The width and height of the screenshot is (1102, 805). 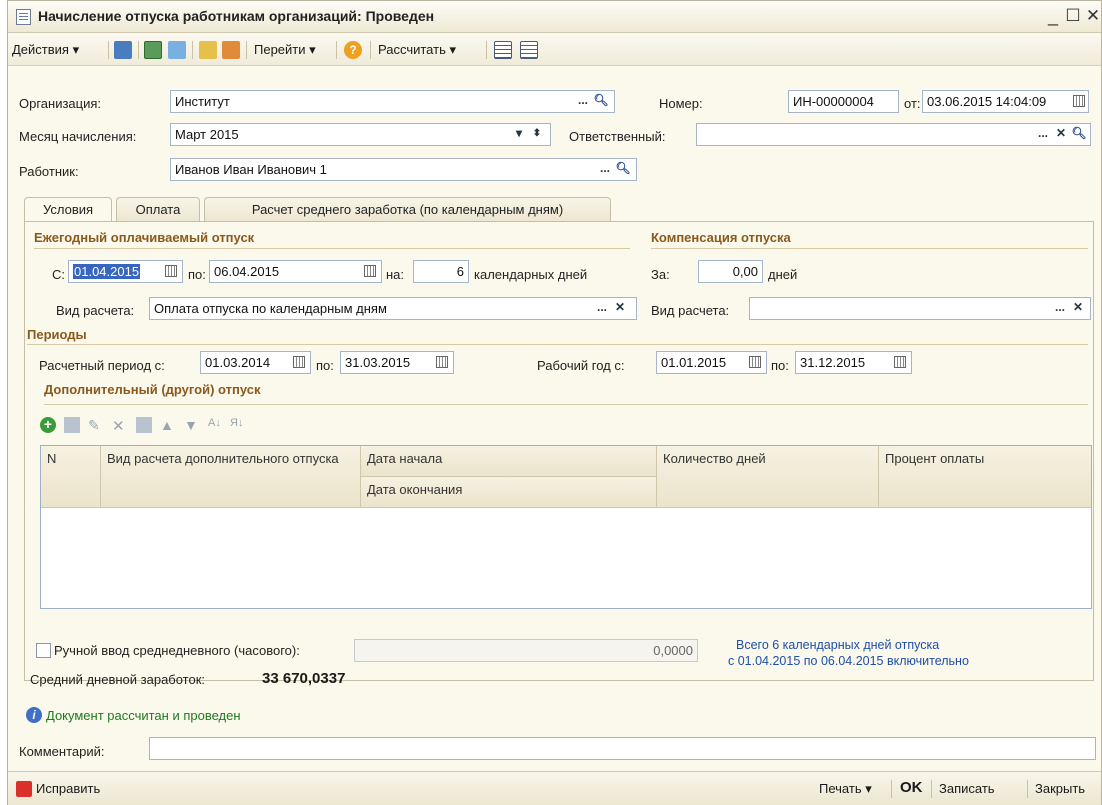 What do you see at coordinates (537, 134) in the screenshot?
I see `spin-icon: ⬍` at bounding box center [537, 134].